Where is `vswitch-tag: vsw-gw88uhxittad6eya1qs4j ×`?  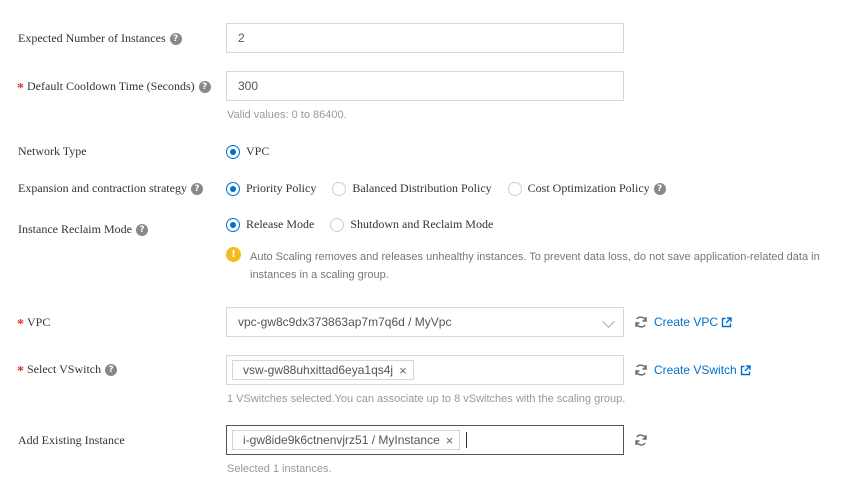 vswitch-tag: vsw-gw88uhxittad6eya1qs4j × is located at coordinates (323, 370).